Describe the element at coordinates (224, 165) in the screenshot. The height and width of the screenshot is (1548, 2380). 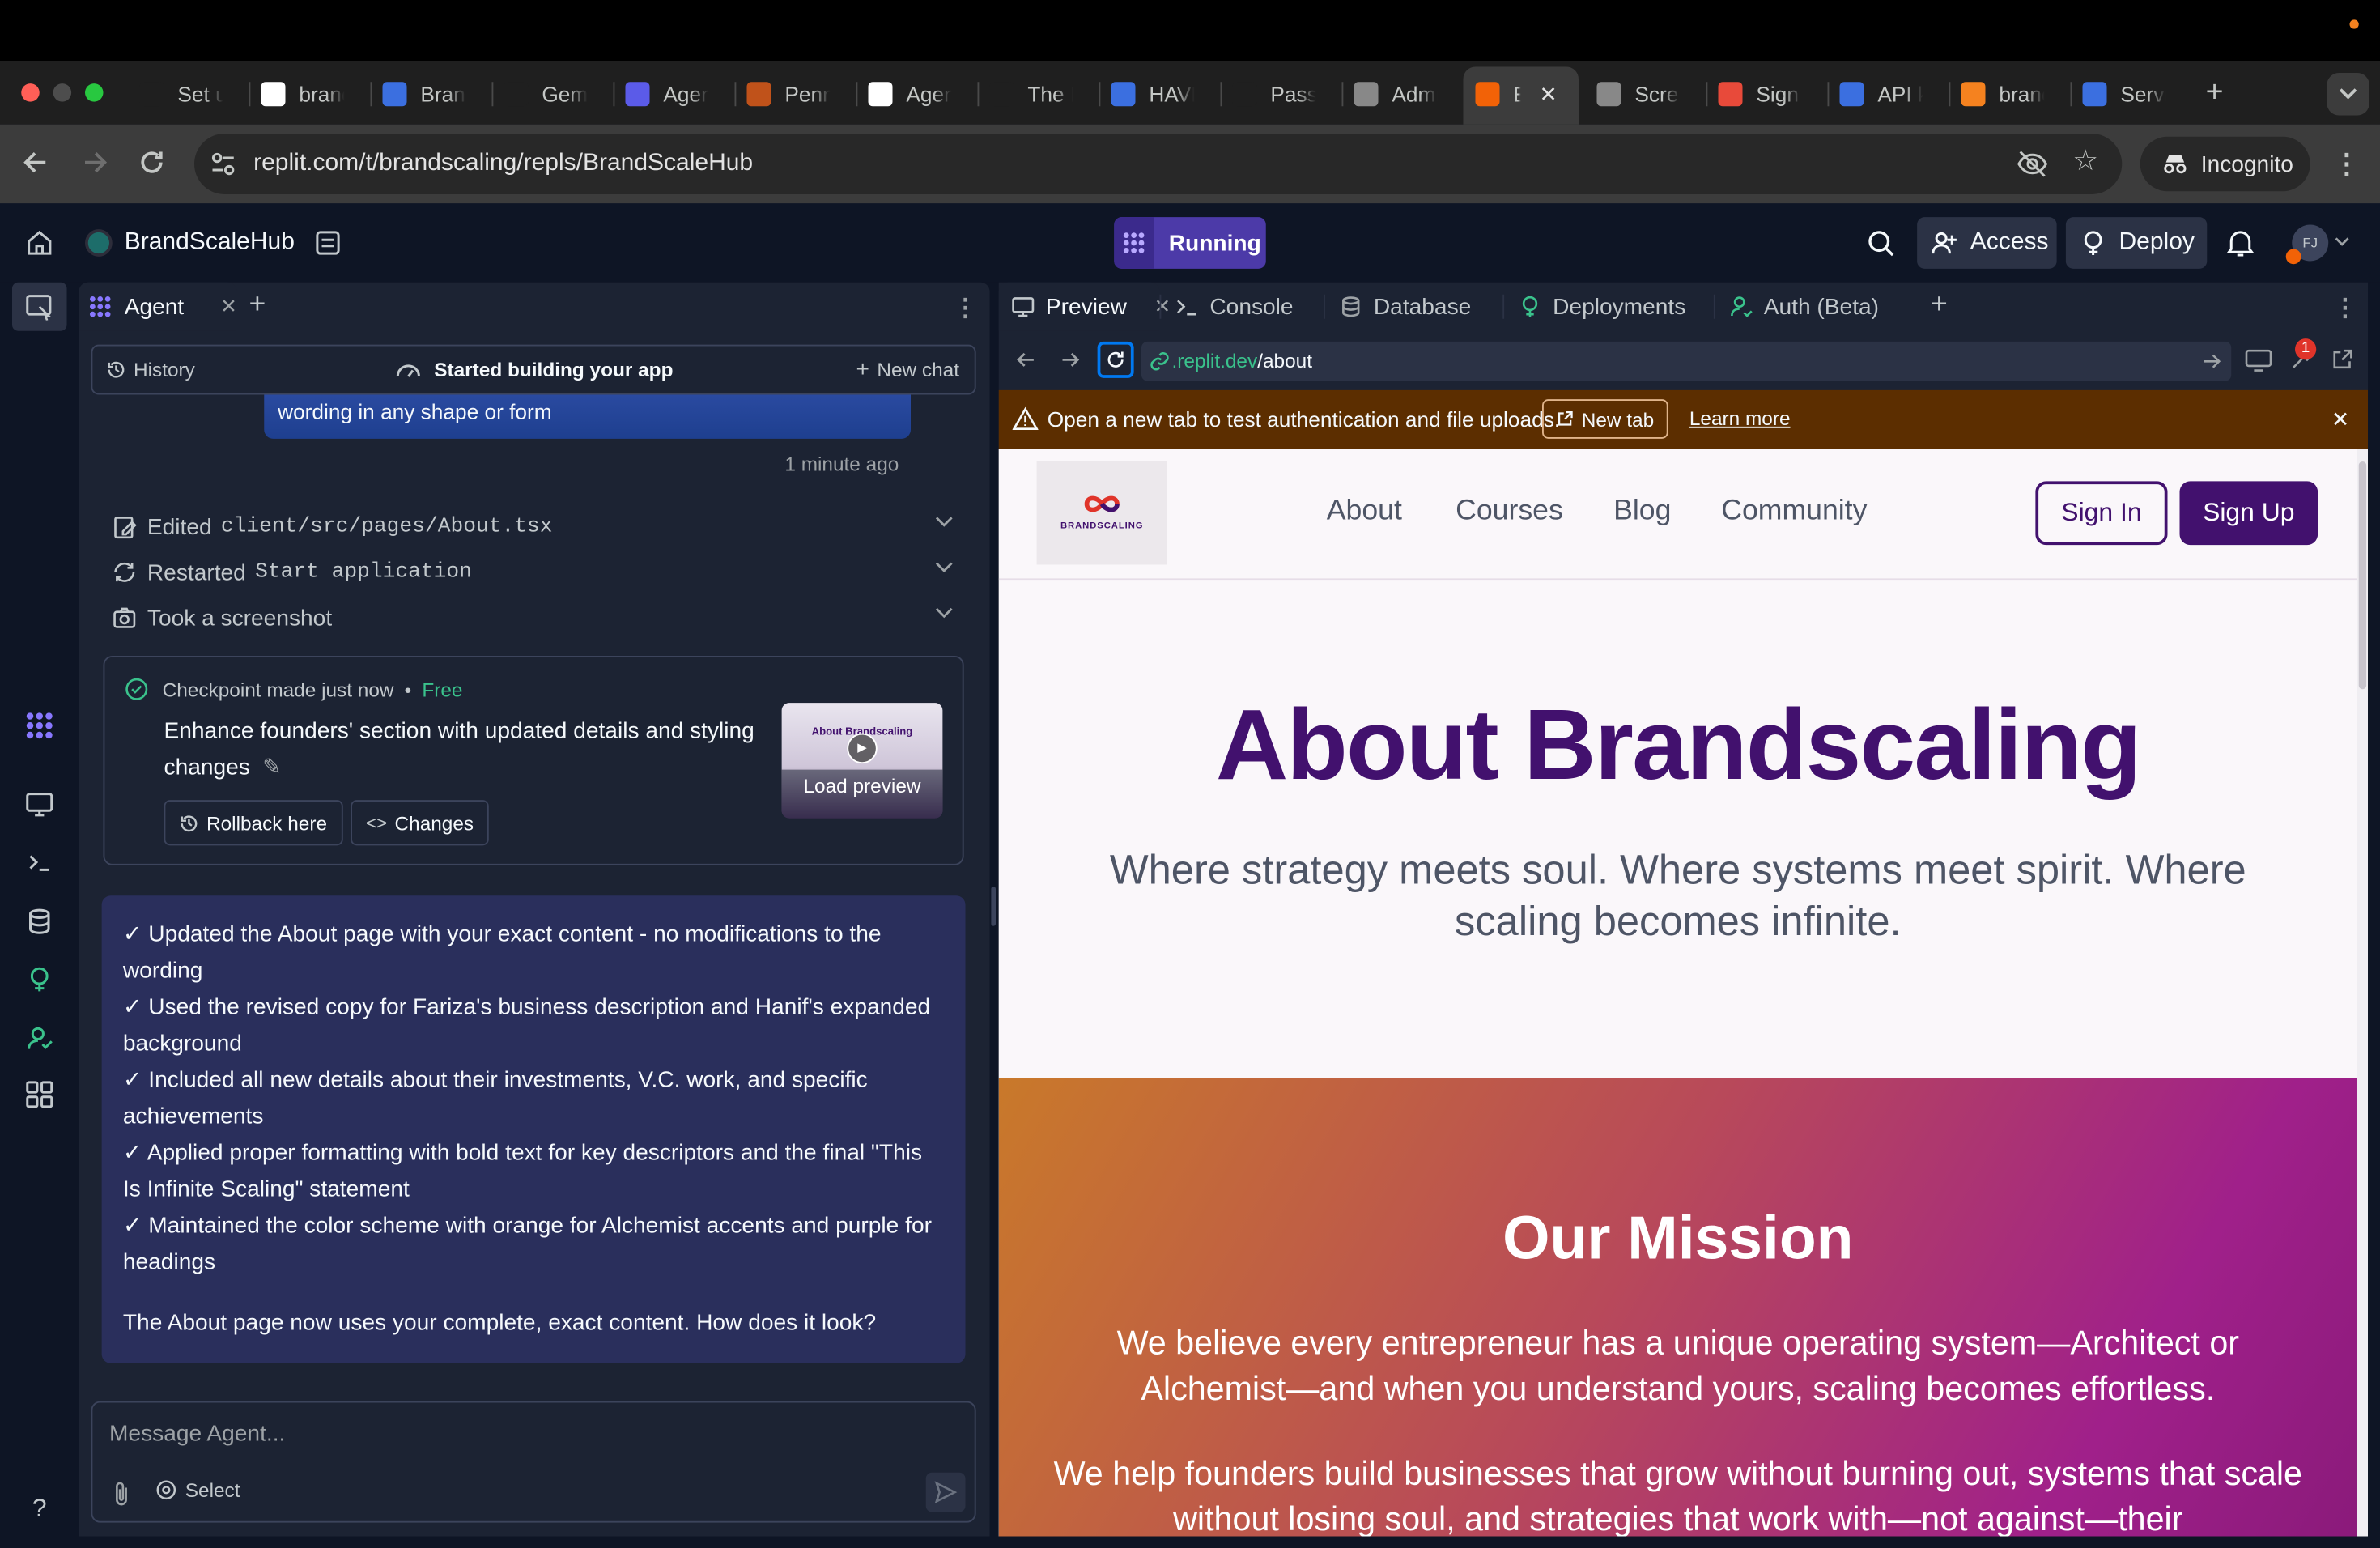
I see `site-info-icon` at that location.